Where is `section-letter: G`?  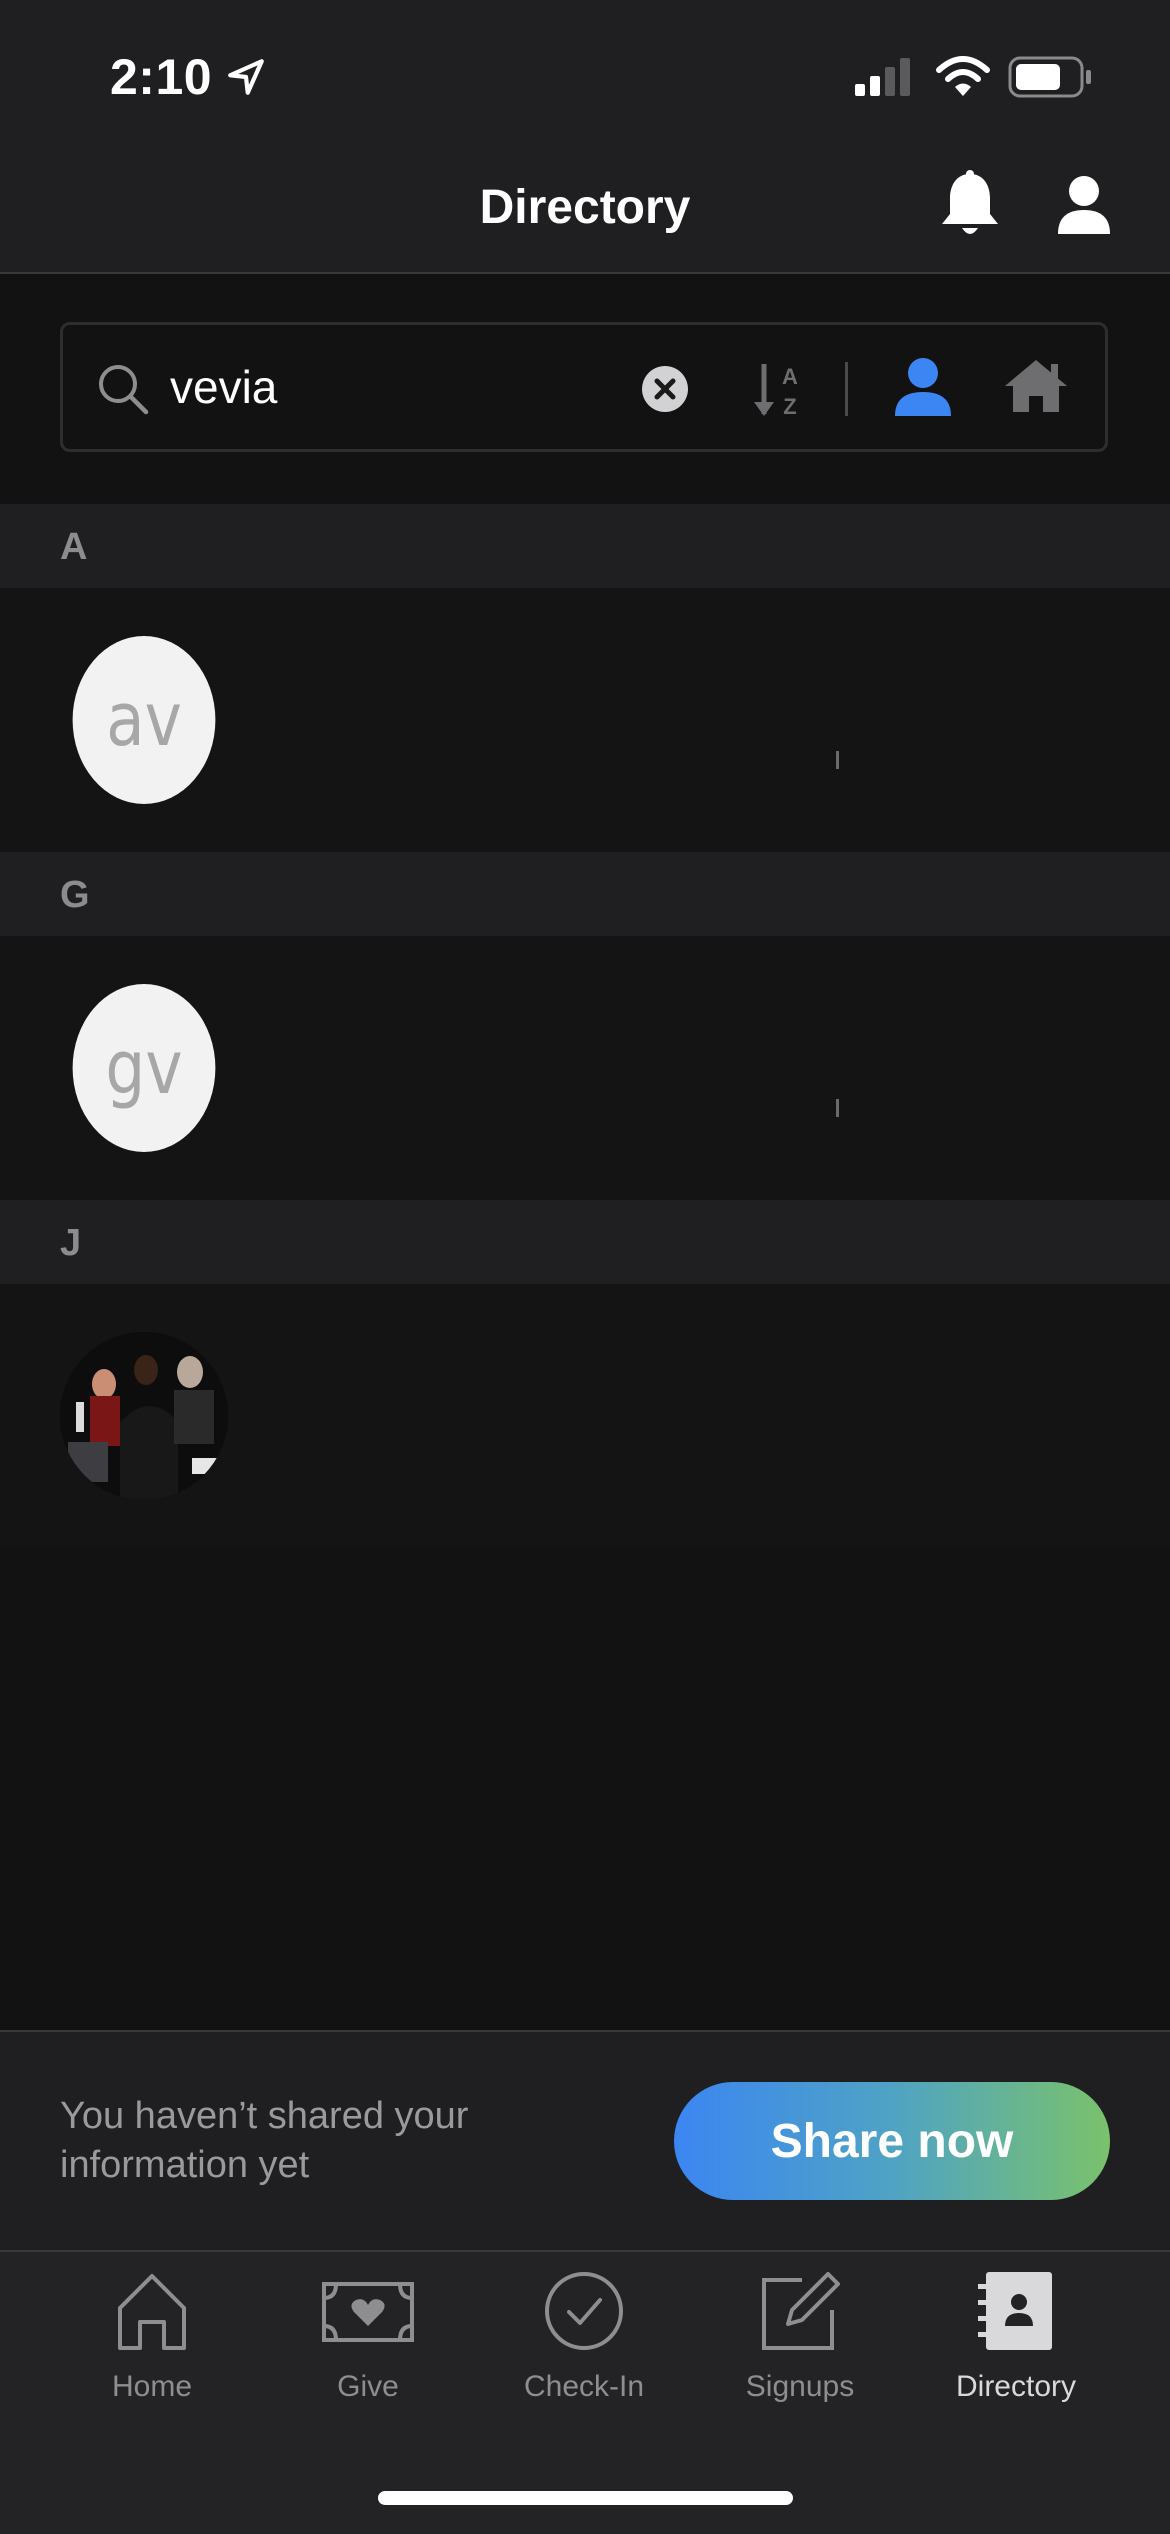 section-letter: G is located at coordinates (75, 895).